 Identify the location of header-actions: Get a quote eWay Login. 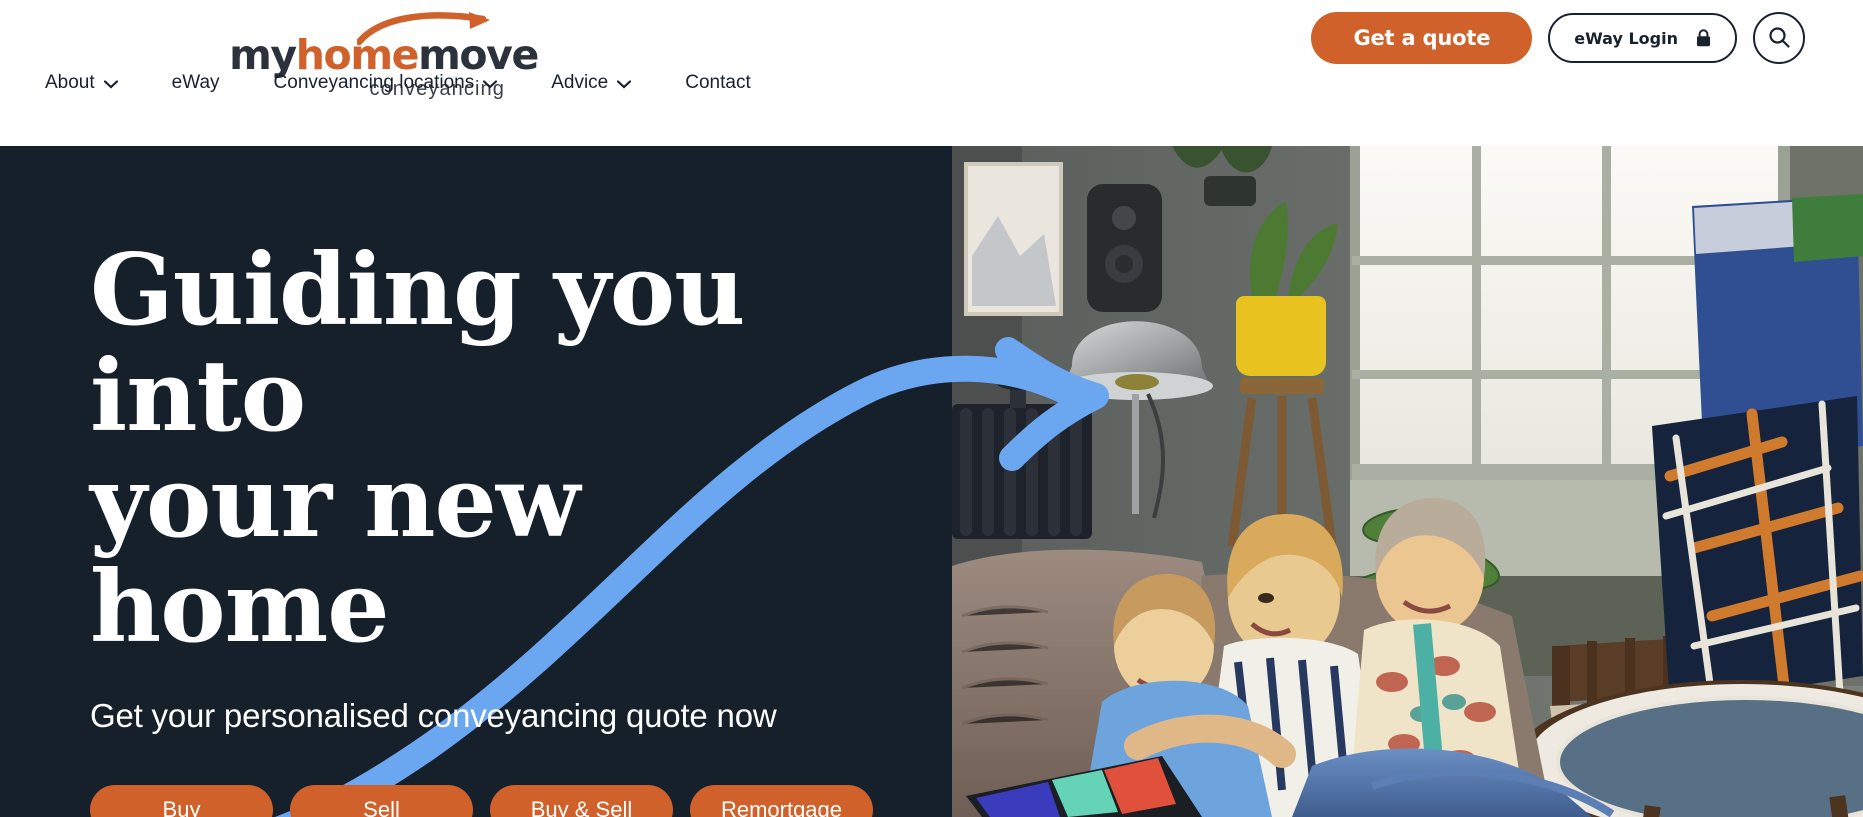
(1558, 38).